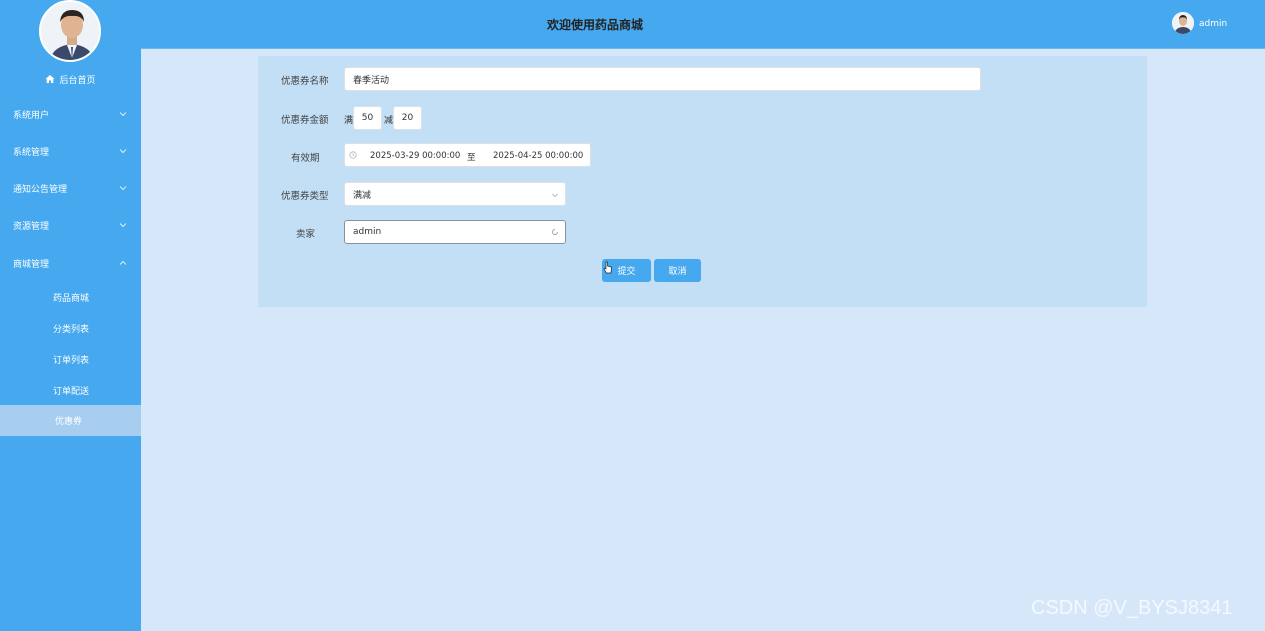  I want to click on start-date-value: 2025-03-29 00:00:00, so click(415, 156).